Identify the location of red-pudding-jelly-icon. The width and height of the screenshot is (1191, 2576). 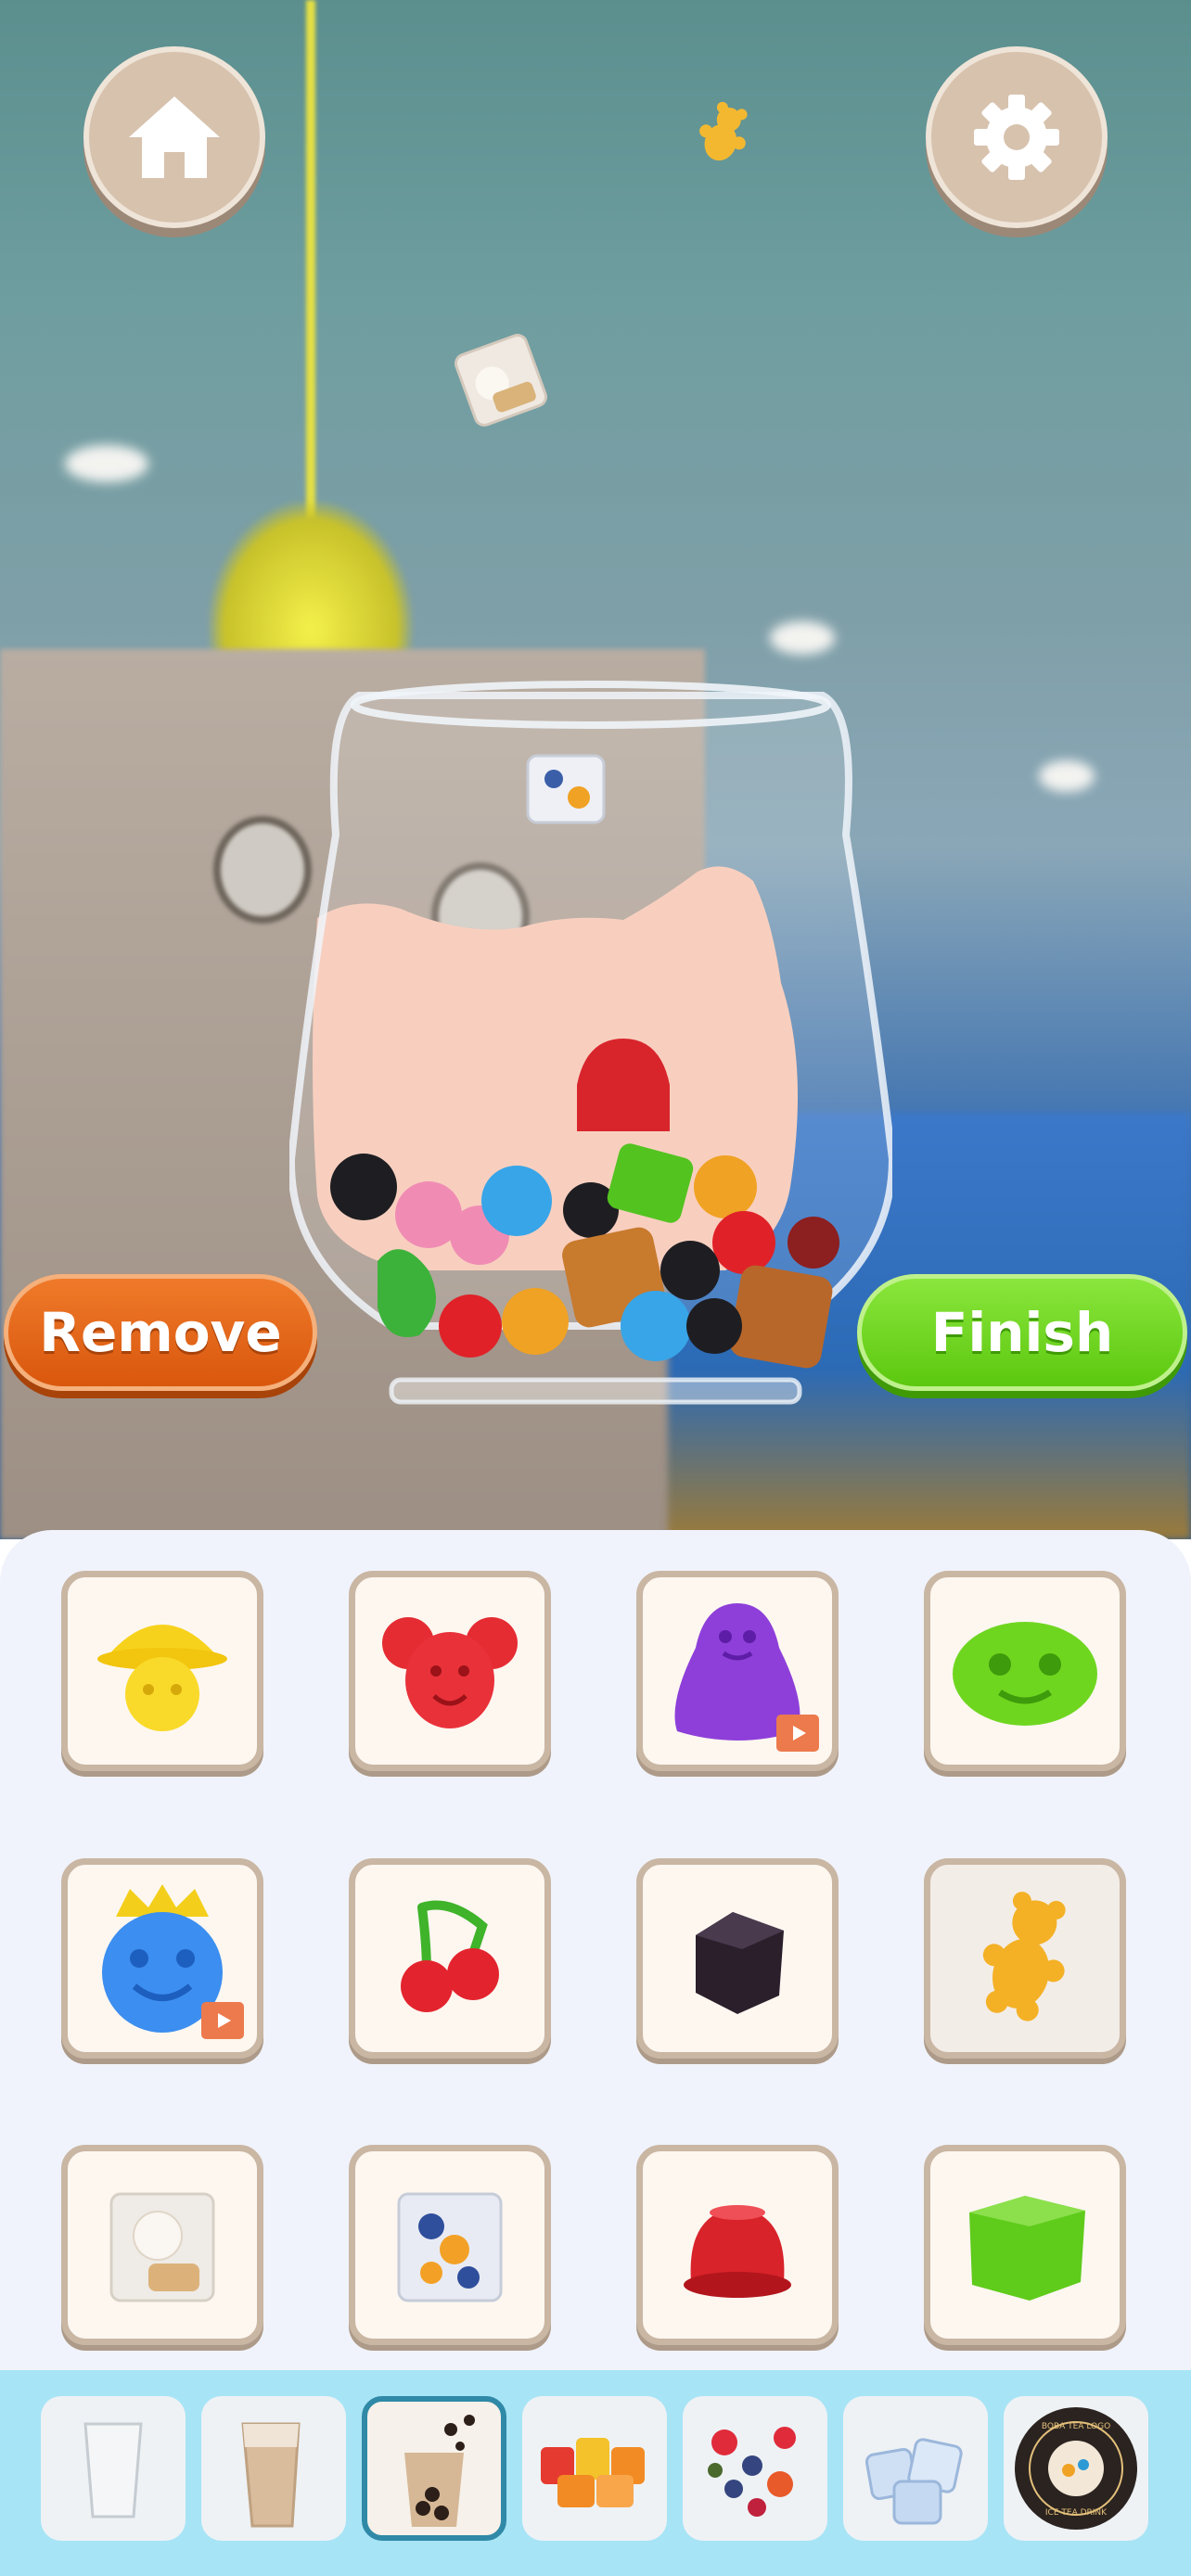
(738, 2251).